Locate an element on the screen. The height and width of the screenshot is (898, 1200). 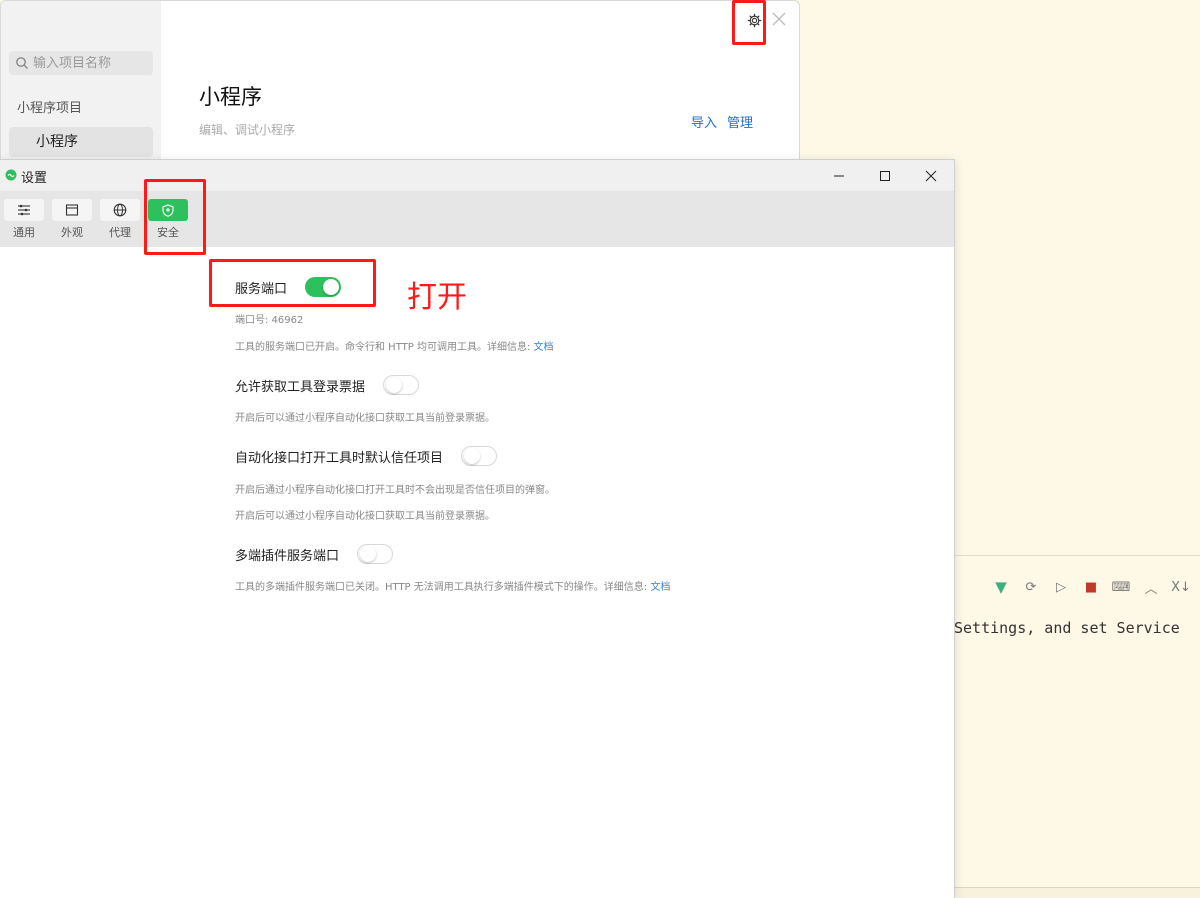
tab-appearance: 外观 is located at coordinates (72, 219).